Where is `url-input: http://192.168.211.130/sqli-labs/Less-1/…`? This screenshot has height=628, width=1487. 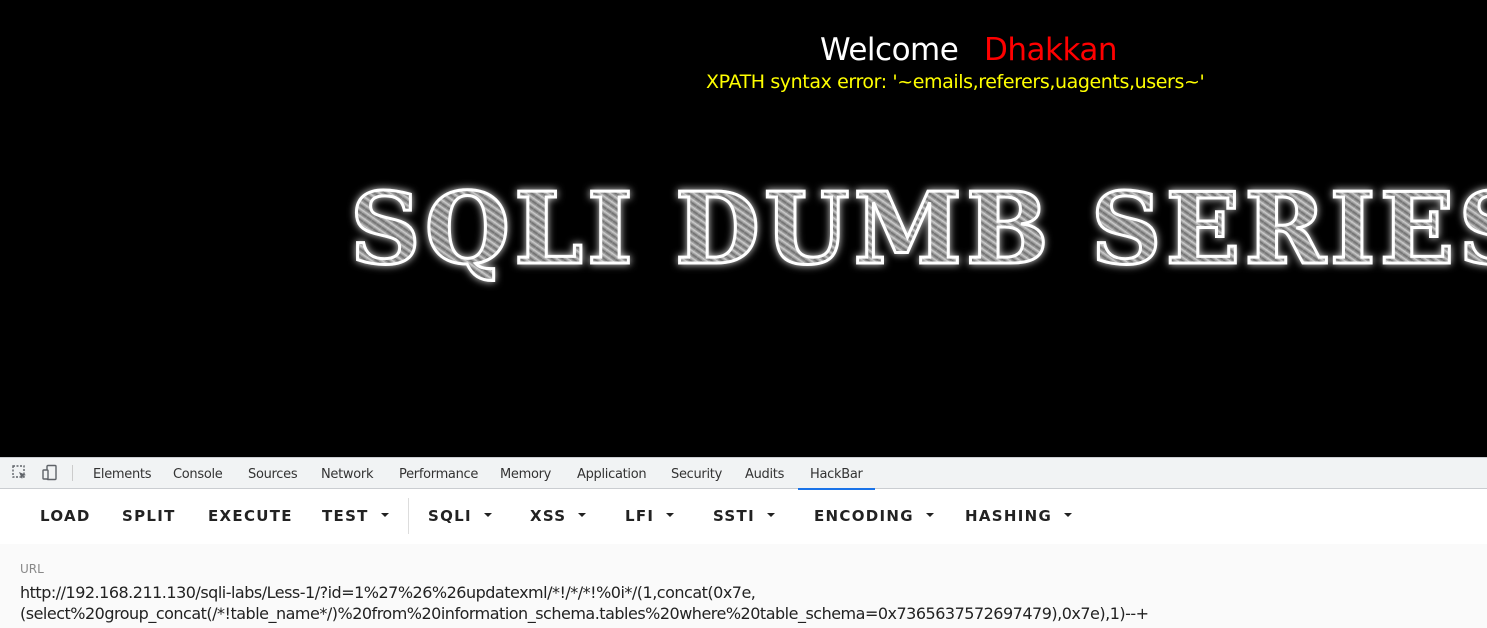 url-input: http://192.168.211.130/sqli-labs/Less-1/… is located at coordinates (745, 603).